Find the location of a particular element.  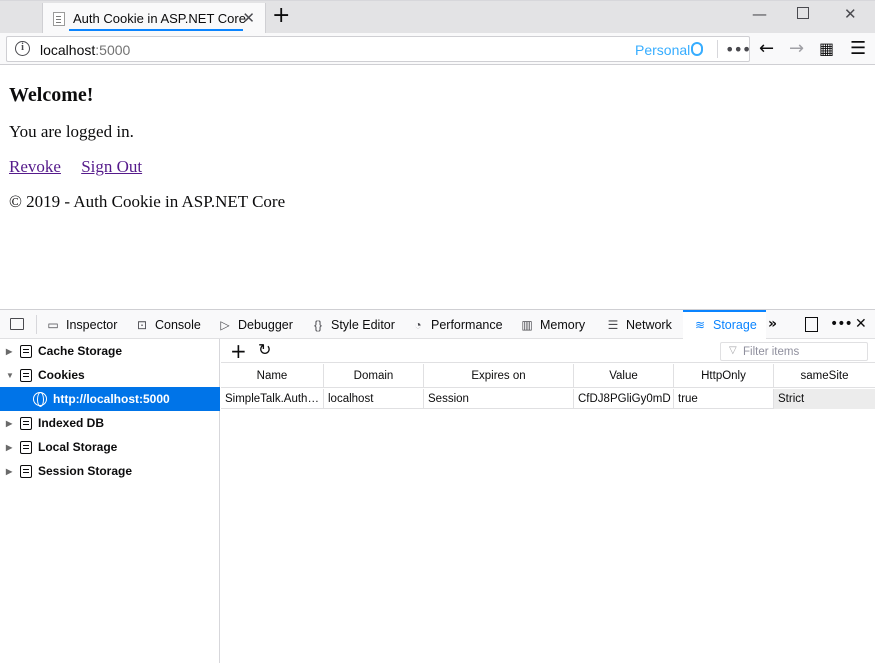

inspector-icon: ▭ is located at coordinates (53, 324).